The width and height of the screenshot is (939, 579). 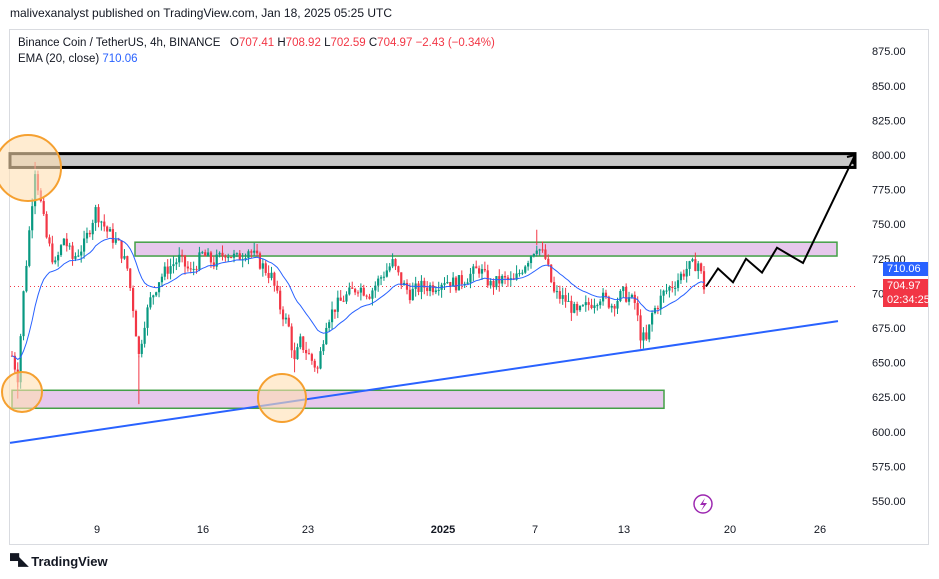 I want to click on y-tick-label: 825.00, so click(x=889, y=121).